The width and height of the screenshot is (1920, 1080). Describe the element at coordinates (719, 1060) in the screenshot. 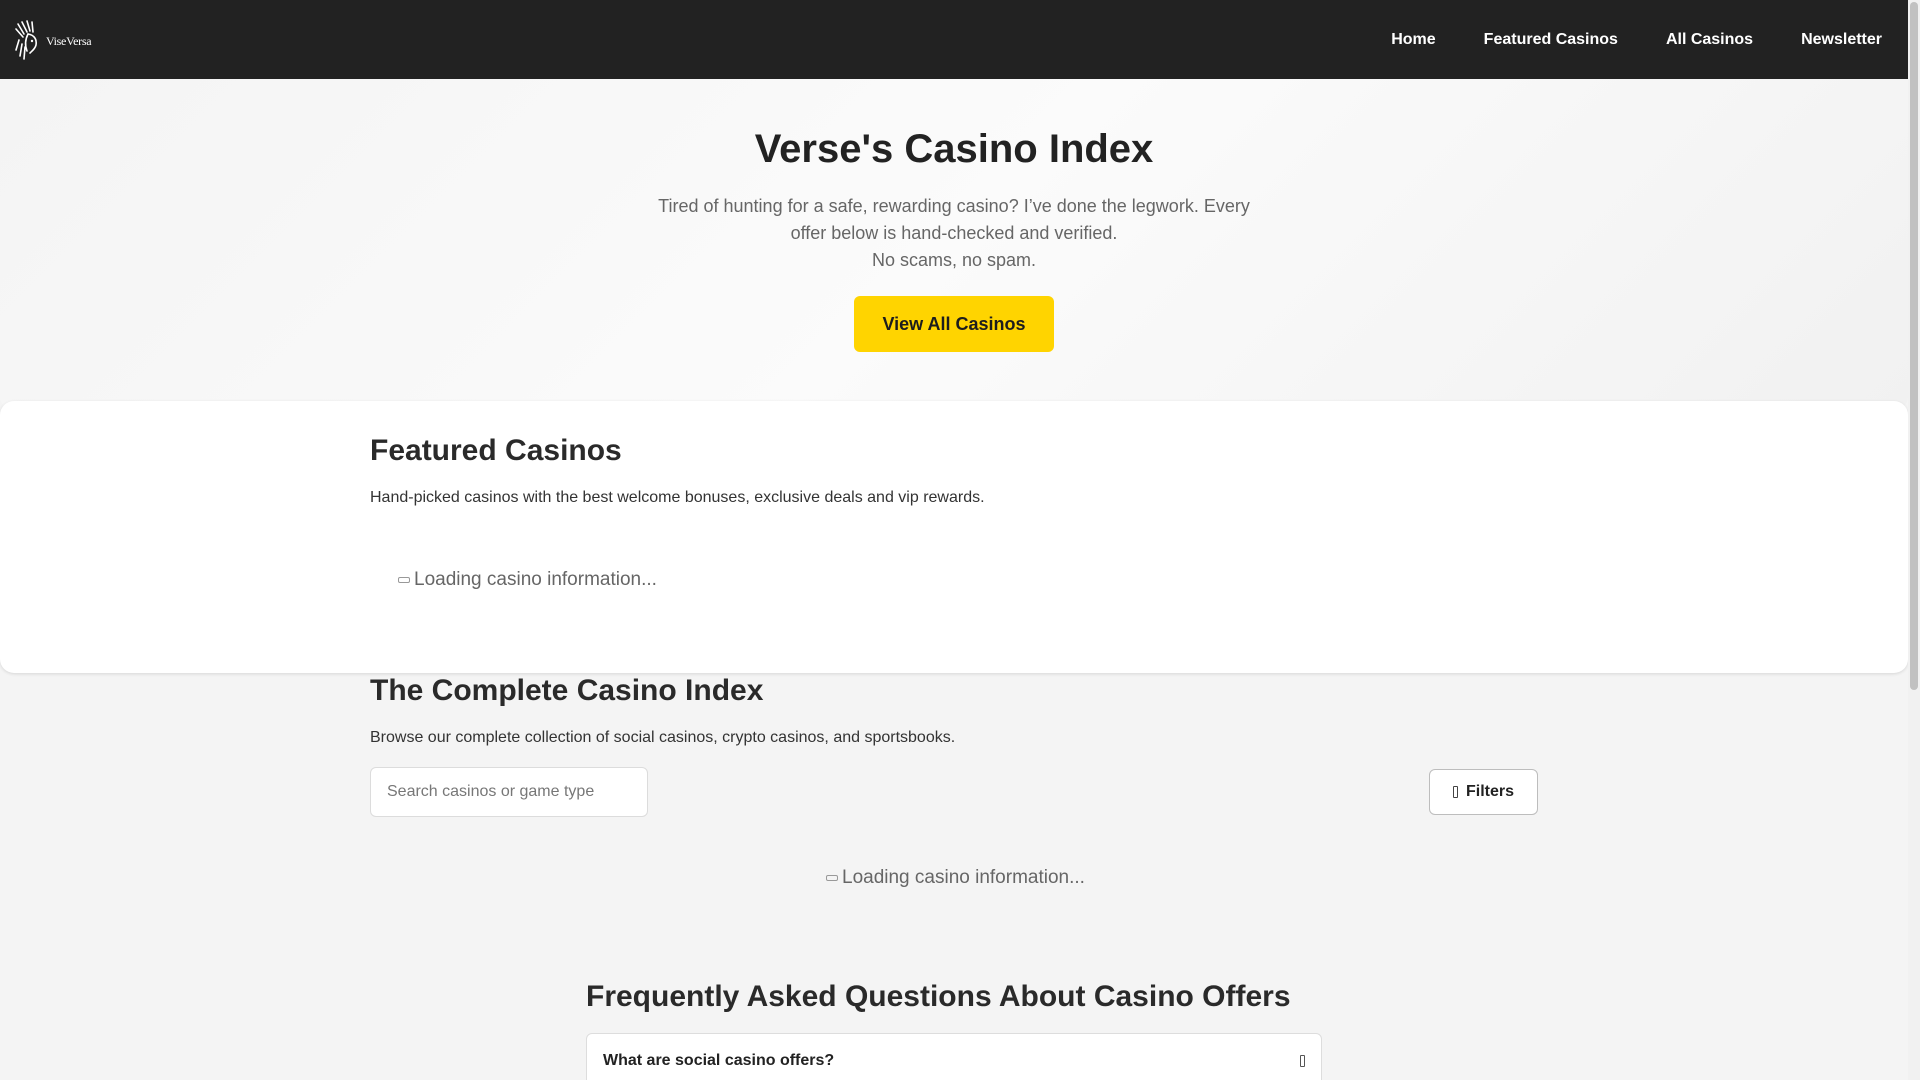

I see `faq-question: What are social casino offers?` at that location.